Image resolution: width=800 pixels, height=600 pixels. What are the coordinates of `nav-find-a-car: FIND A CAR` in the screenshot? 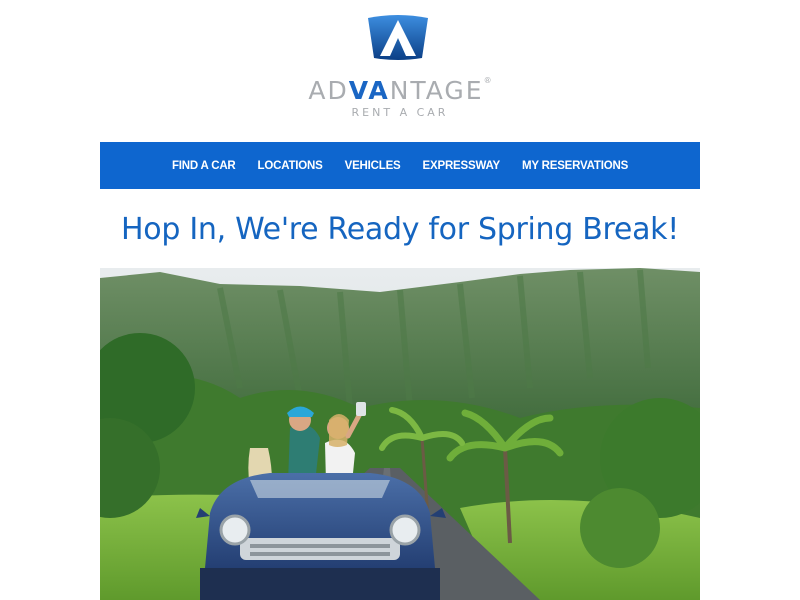 It's located at (204, 166).